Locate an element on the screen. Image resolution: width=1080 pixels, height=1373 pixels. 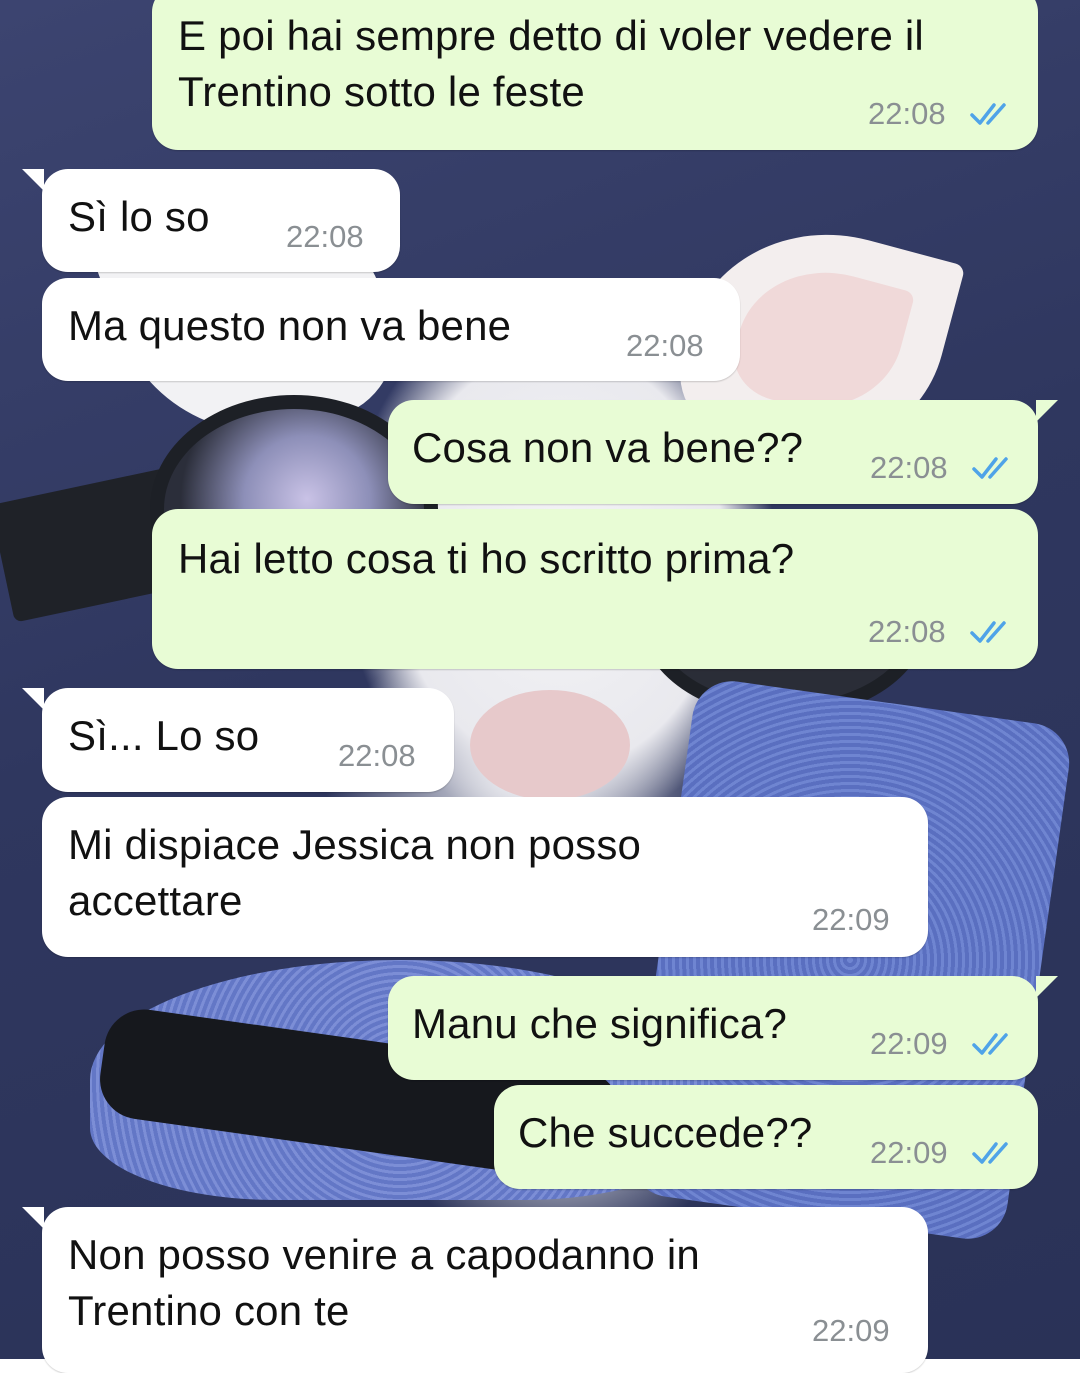
message-text: Ma questo non va bene is located at coordinates (290, 325).